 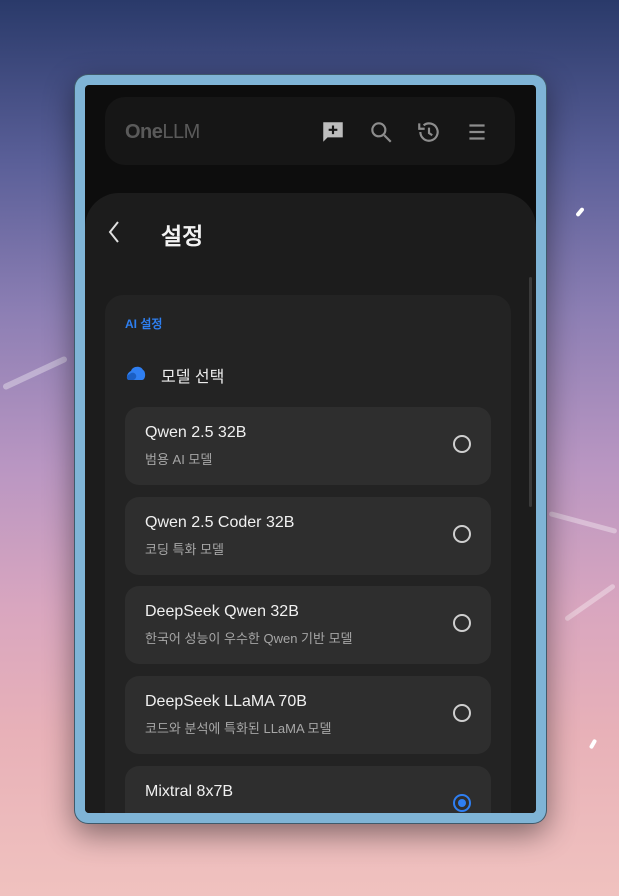 I want to click on app-logo: OneLLM, so click(x=162, y=132).